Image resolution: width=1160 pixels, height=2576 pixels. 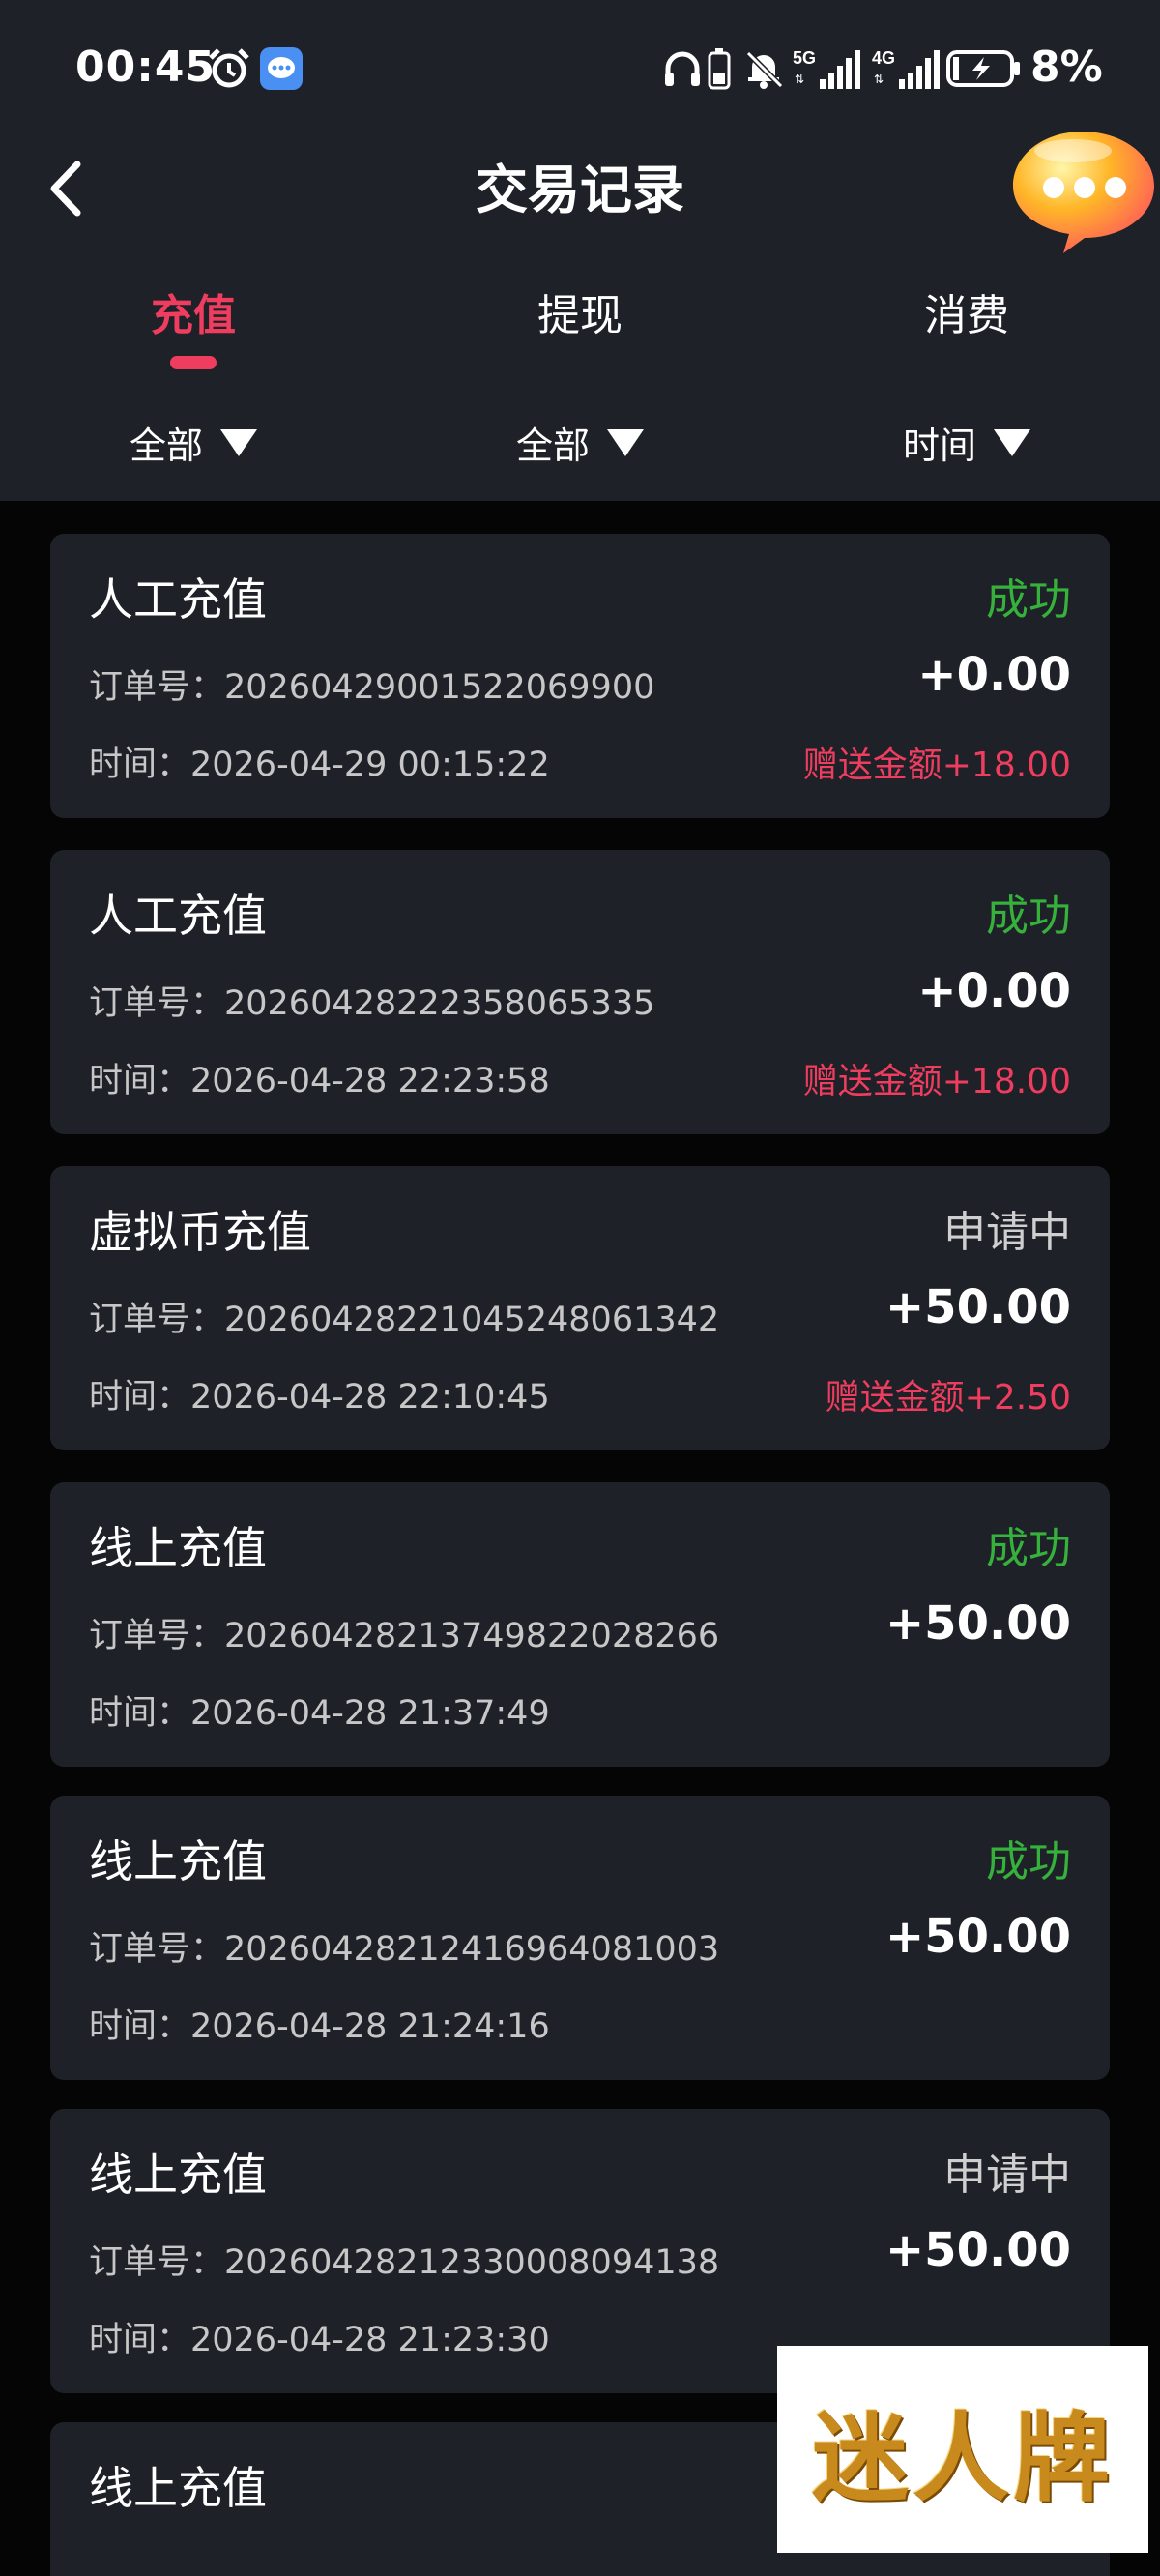 I want to click on battery-percent: 8%, so click(x=1066, y=67).